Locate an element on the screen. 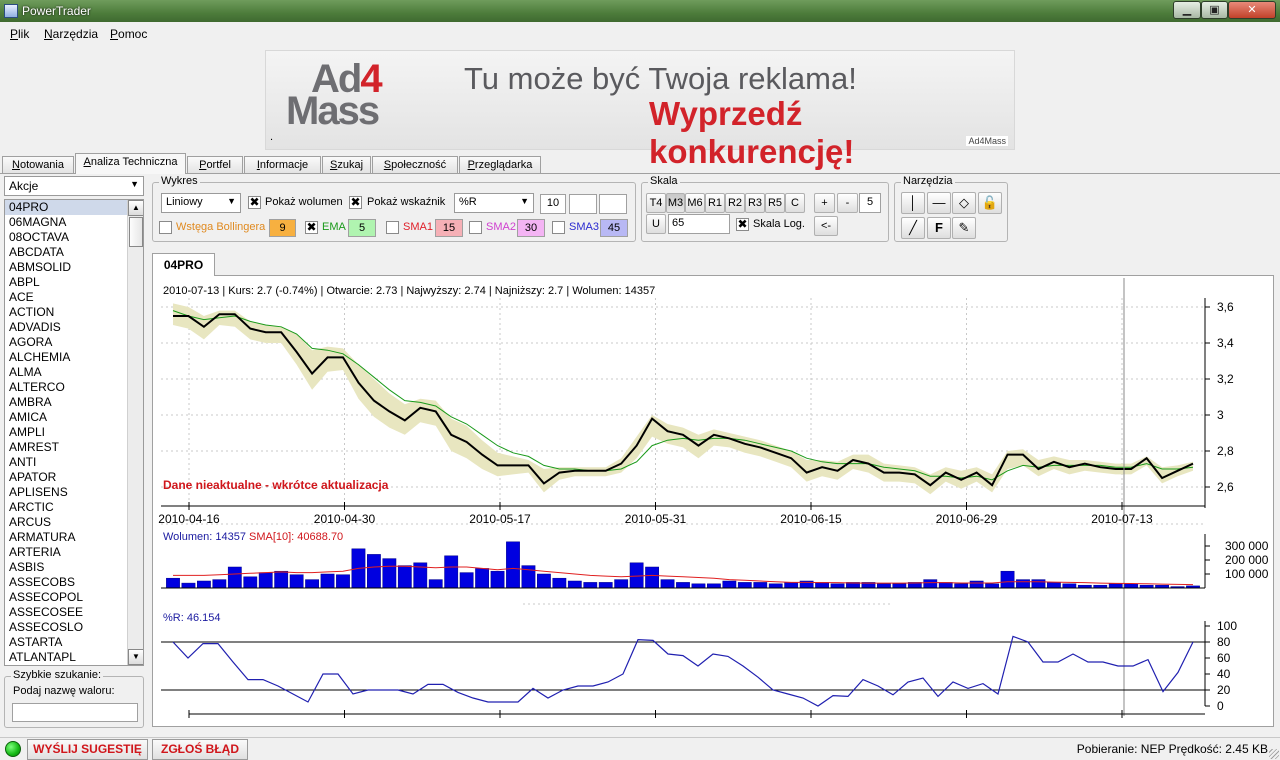 The width and height of the screenshot is (1280, 760). tab-notowania: Notowania is located at coordinates (38, 165).